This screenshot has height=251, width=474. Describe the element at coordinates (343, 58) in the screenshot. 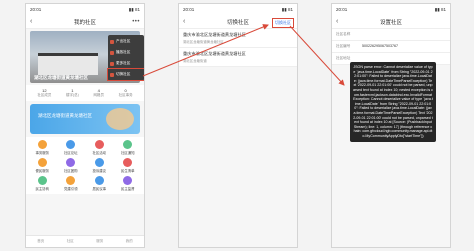

I see `info-key: 社区地址` at that location.